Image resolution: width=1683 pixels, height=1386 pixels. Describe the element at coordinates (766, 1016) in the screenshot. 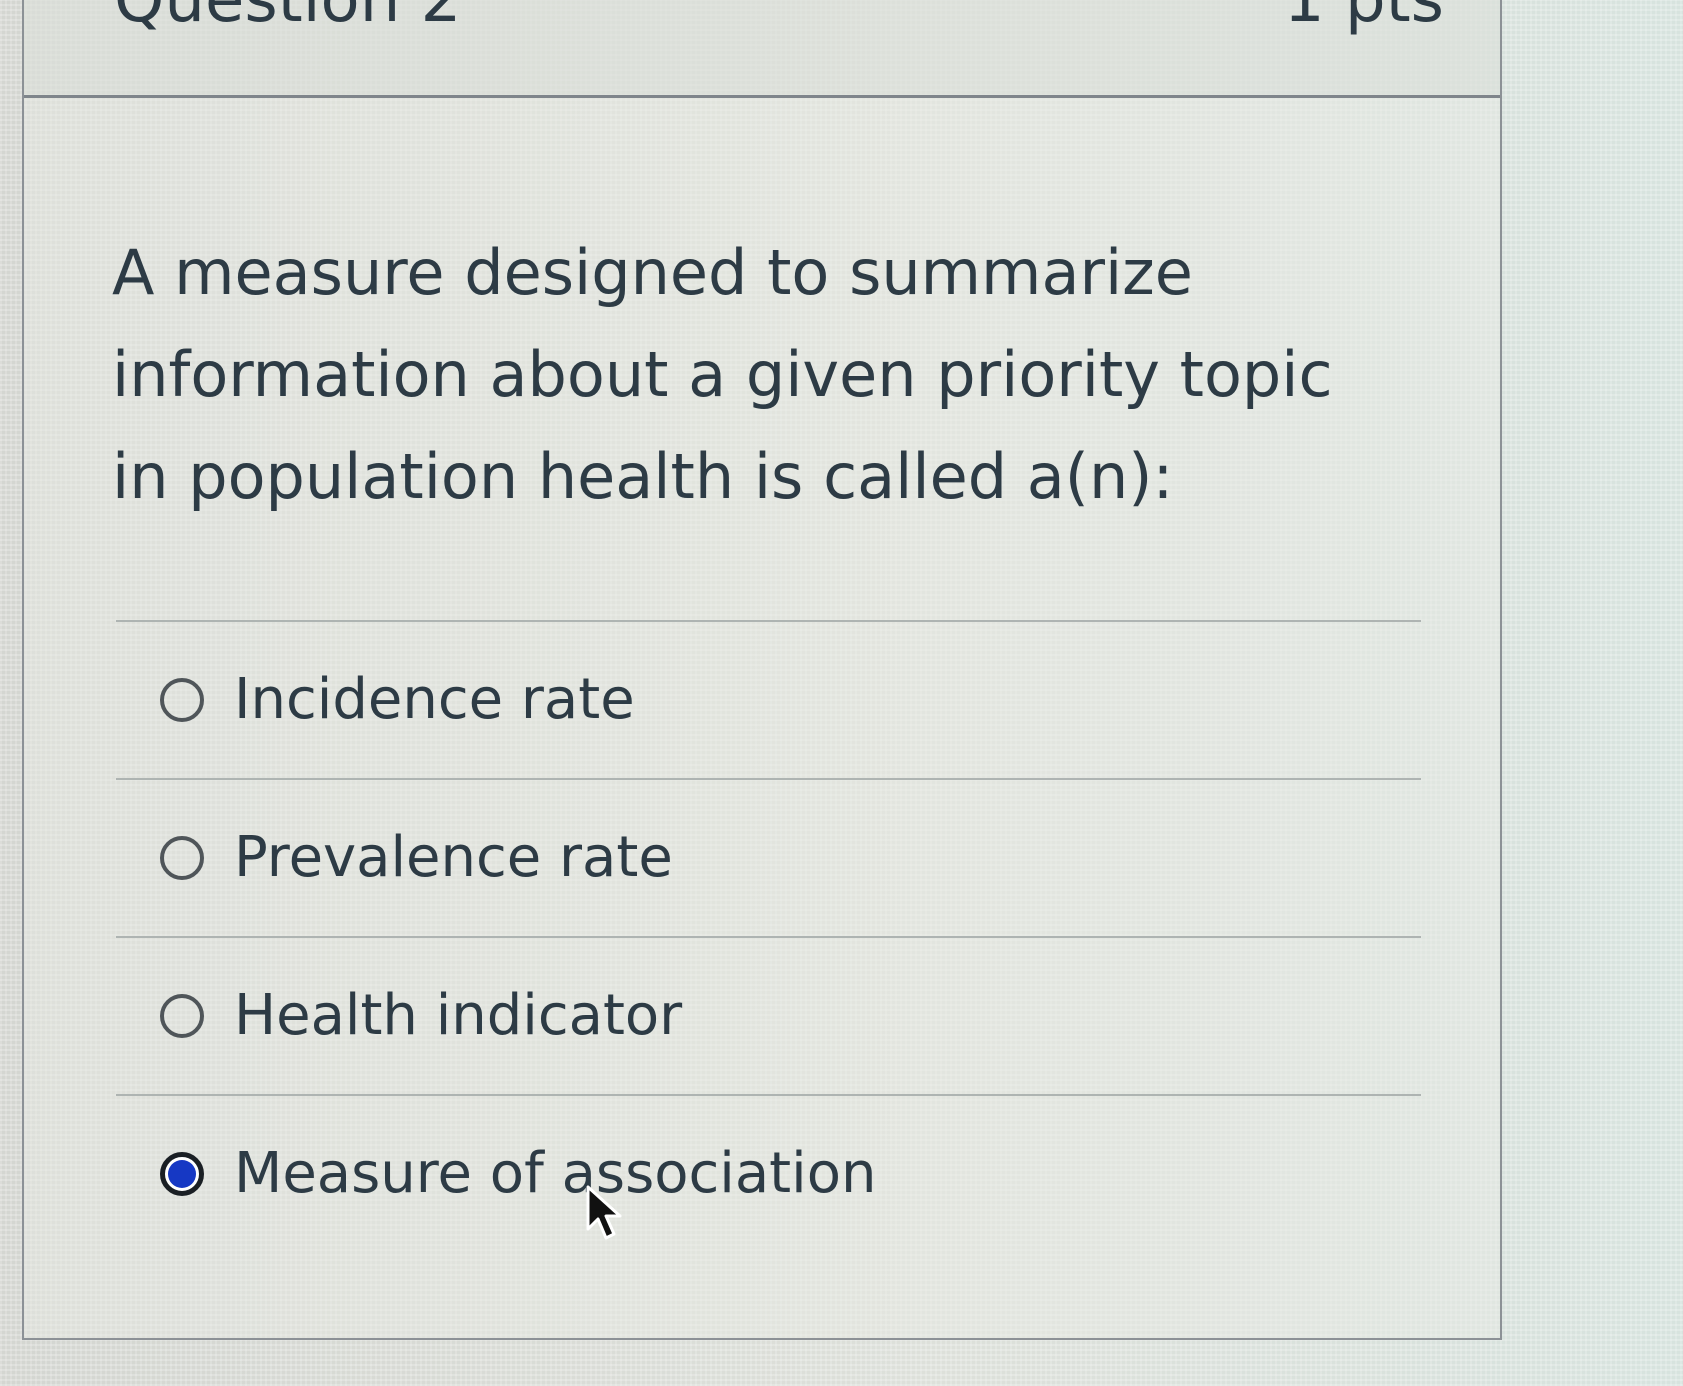

I see `answer-option-health-indicator: Health indicator` at that location.